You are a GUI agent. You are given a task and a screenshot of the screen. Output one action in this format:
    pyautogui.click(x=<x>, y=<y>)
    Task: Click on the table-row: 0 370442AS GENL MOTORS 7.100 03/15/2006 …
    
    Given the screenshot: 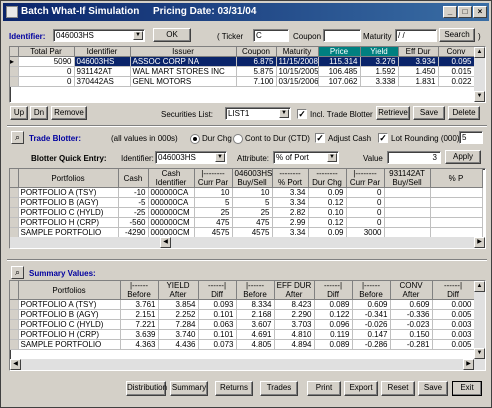 What is the action you would take?
    pyautogui.click(x=242, y=81)
    